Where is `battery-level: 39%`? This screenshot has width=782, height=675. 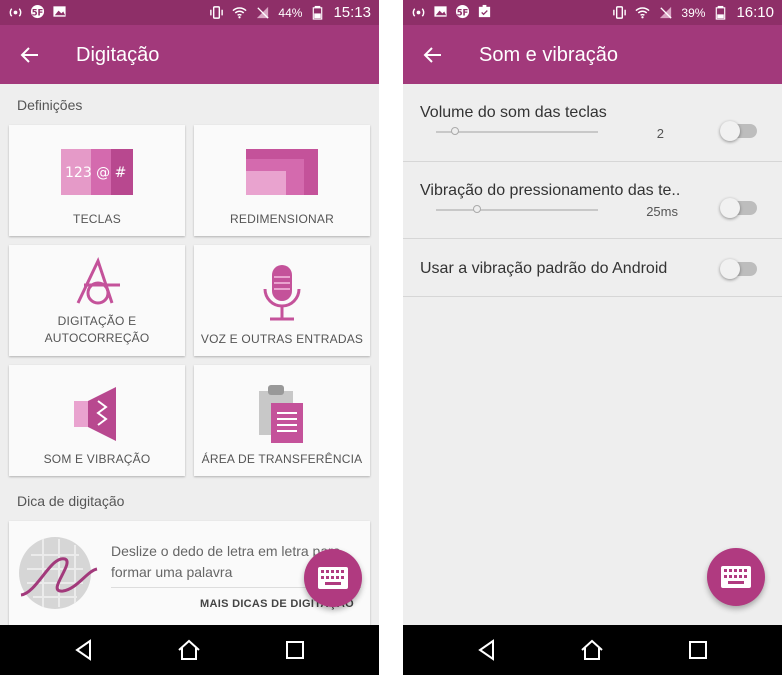
battery-level: 39% is located at coordinates (693, 12).